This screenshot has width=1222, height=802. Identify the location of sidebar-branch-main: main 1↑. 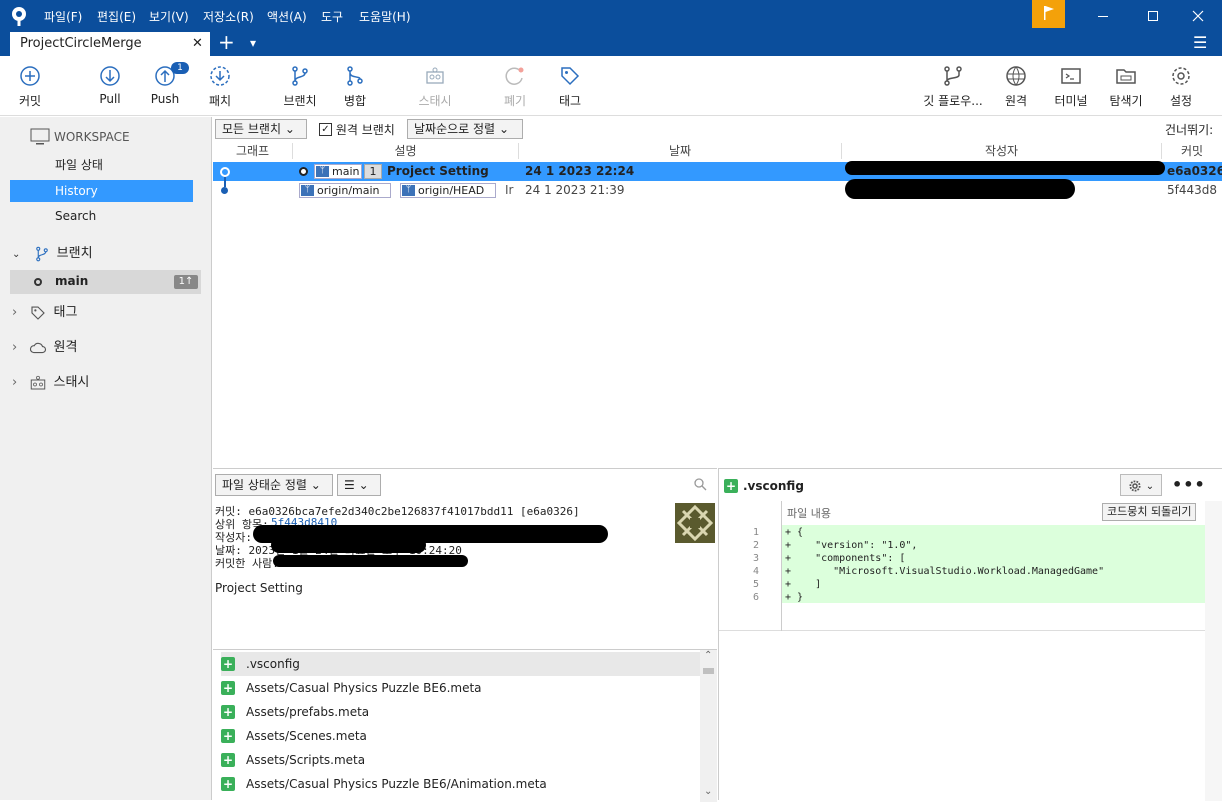
(105, 282).